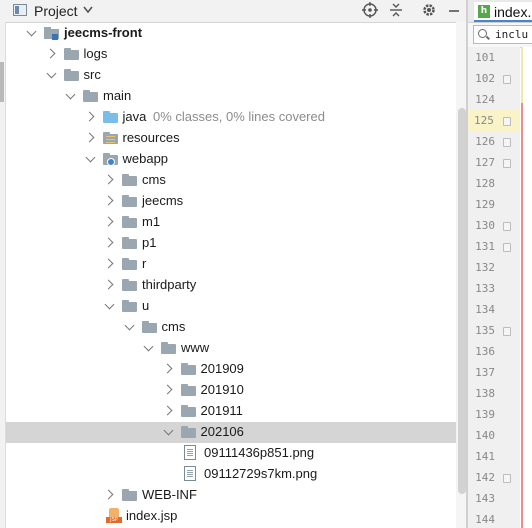  I want to click on tree-row: u, so click(236, 306).